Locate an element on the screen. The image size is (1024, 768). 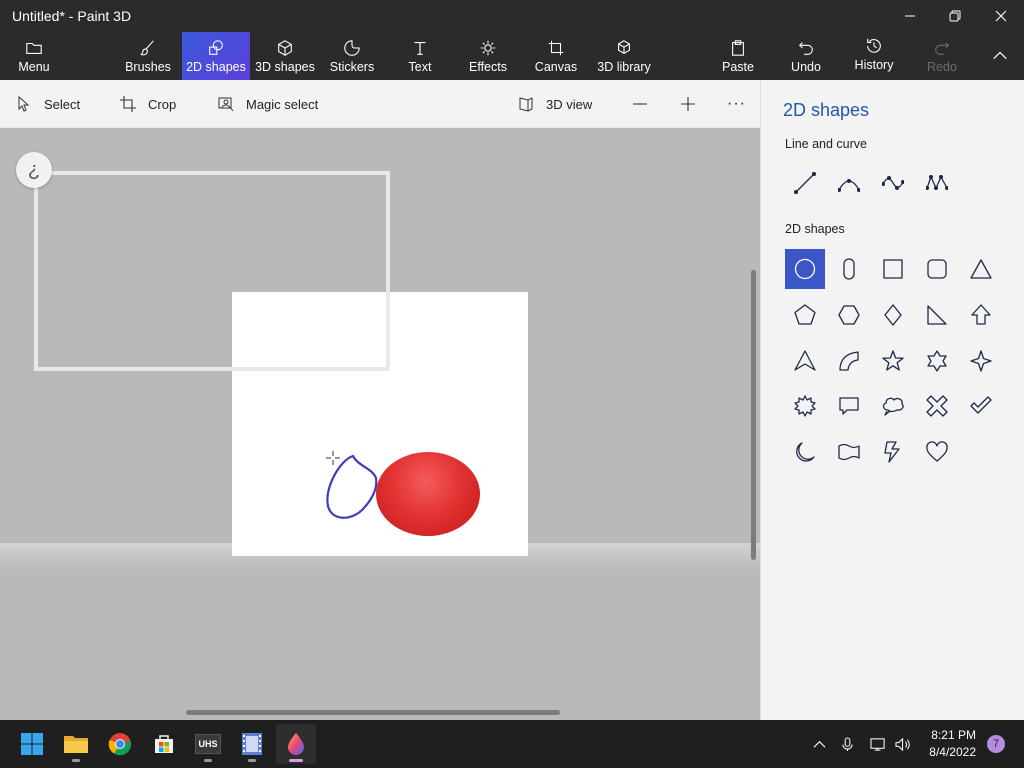
tab-3d-shapes: 3D shapes is located at coordinates (285, 56).